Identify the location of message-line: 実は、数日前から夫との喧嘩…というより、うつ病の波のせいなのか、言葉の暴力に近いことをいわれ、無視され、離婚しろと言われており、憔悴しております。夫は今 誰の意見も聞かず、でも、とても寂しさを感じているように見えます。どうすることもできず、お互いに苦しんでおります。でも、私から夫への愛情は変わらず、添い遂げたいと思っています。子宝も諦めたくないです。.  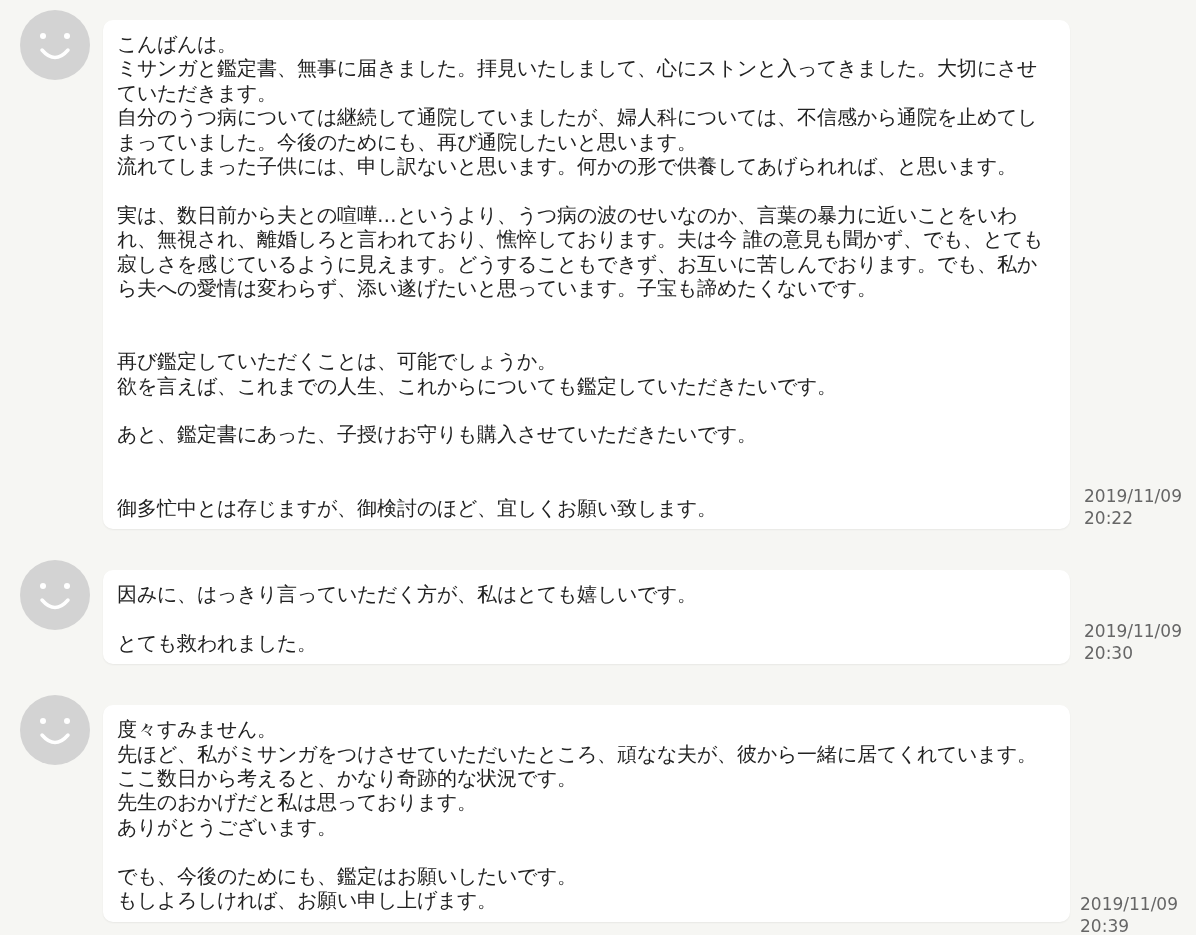
(581, 252).